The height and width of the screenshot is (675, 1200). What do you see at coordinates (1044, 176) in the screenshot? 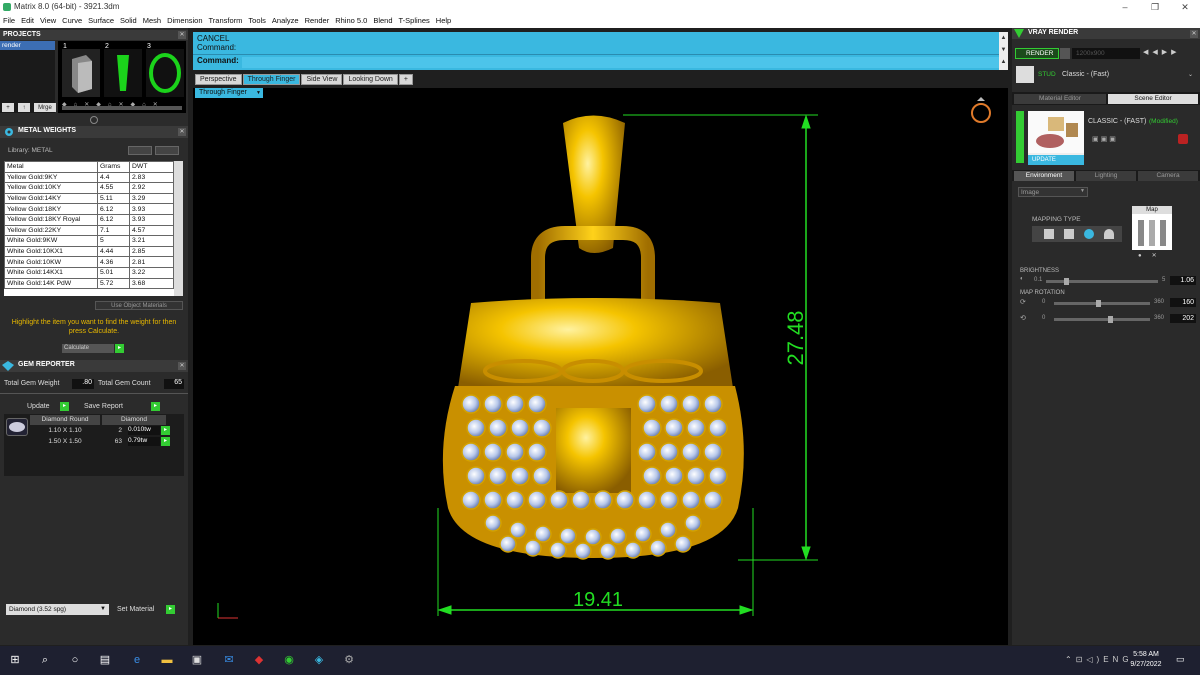
I see `tab-environment: Environment` at bounding box center [1044, 176].